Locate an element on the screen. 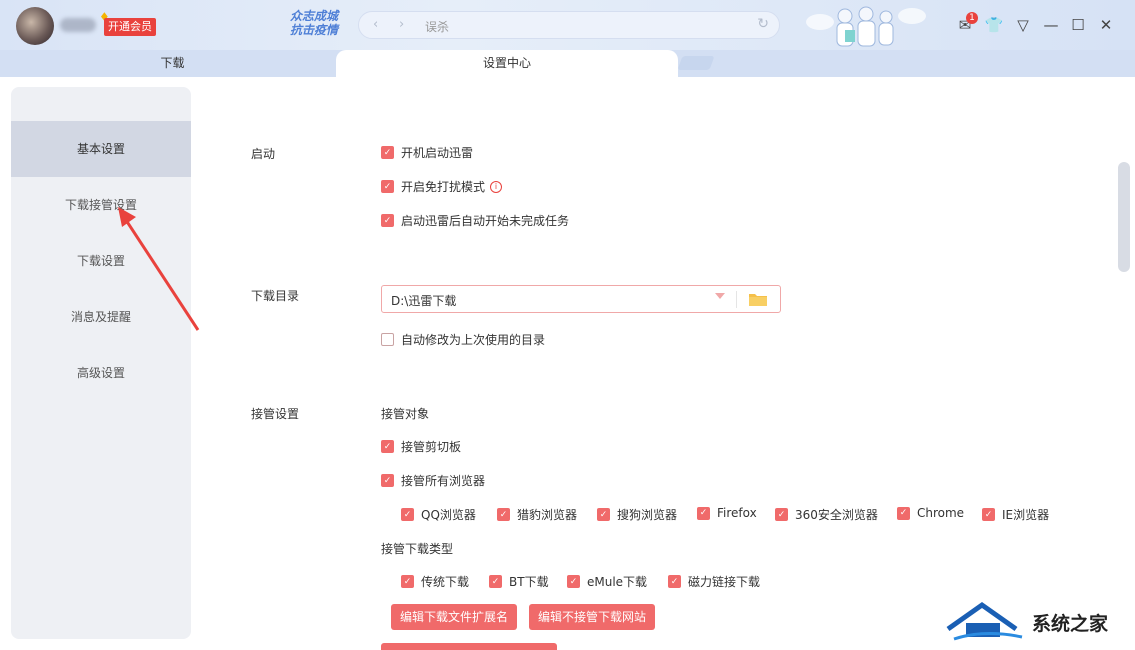 The height and width of the screenshot is (650, 1135). browser-option-ie: ✓ IE浏览器 is located at coordinates (1015, 514).